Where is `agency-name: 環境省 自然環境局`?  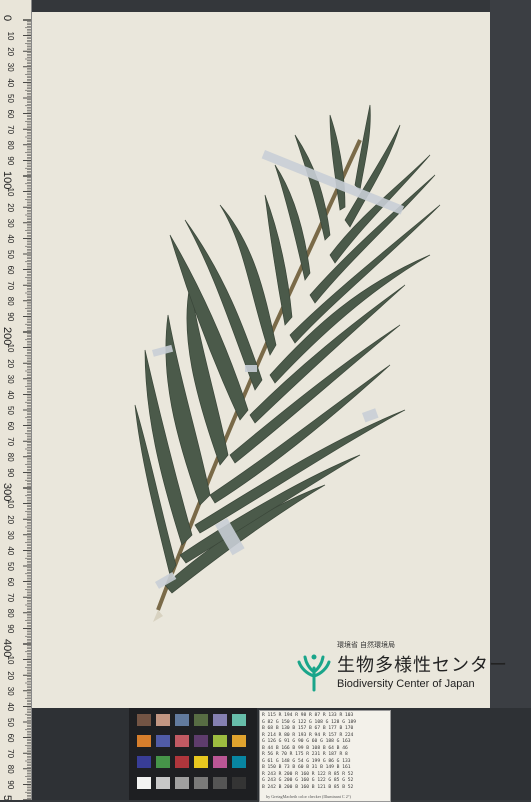 agency-name: 環境省 自然環境局 is located at coordinates (366, 645).